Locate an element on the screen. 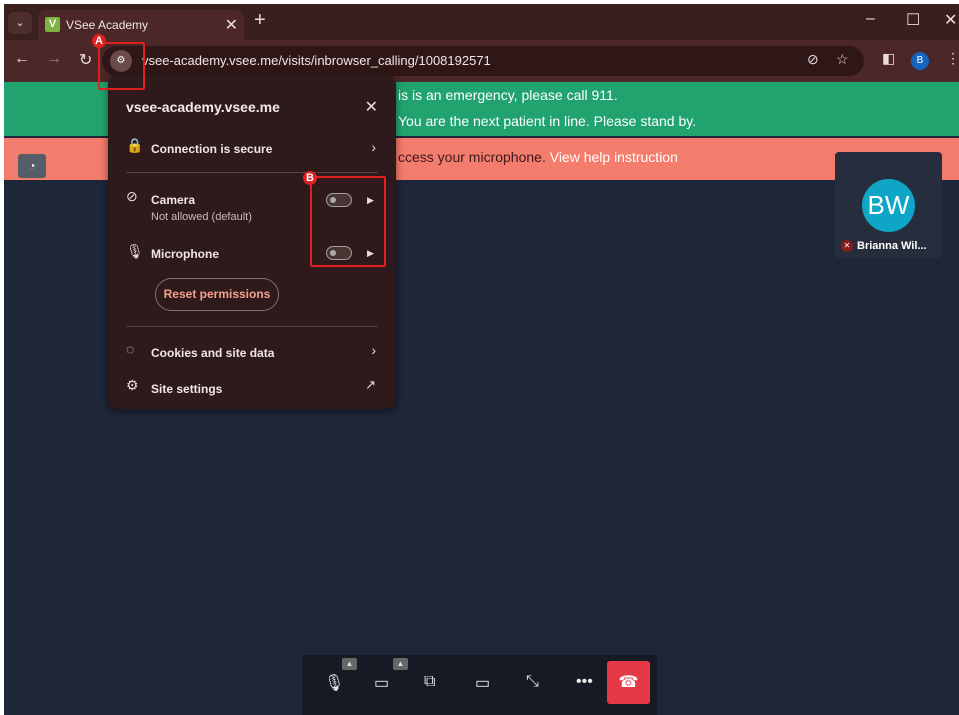  tab-close-icon: ✕ is located at coordinates (231, 25).